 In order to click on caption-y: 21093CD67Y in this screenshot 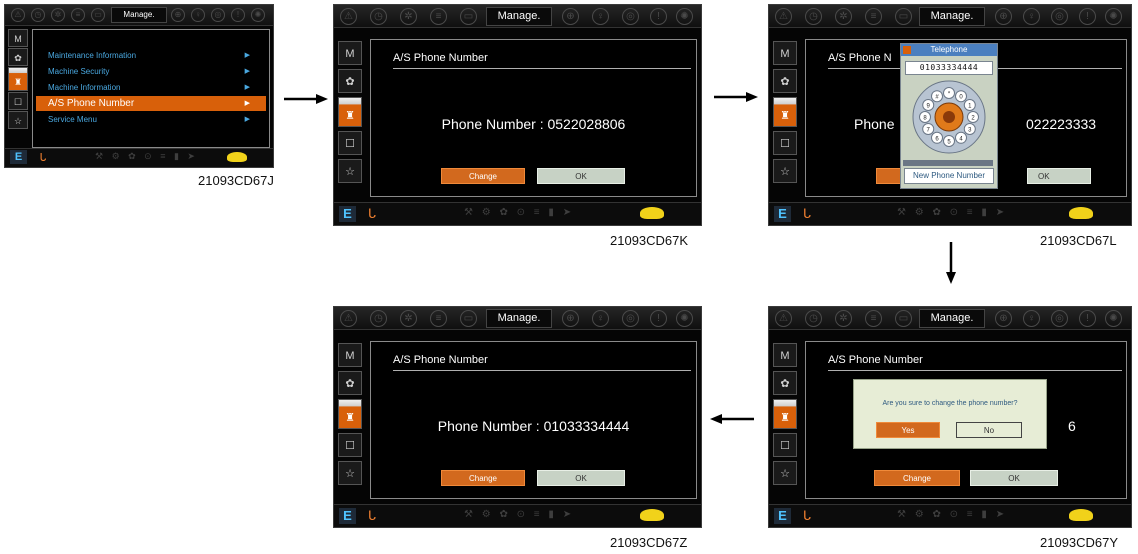, I will do `click(1079, 542)`.